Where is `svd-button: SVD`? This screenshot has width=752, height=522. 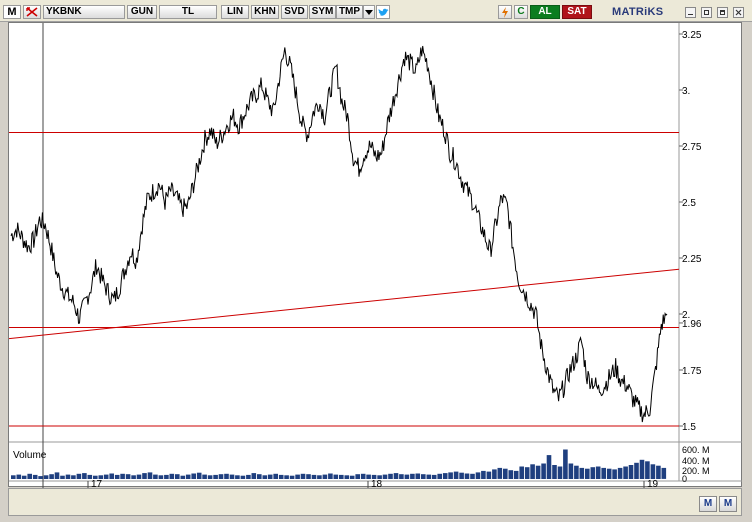 svd-button: SVD is located at coordinates (294, 12).